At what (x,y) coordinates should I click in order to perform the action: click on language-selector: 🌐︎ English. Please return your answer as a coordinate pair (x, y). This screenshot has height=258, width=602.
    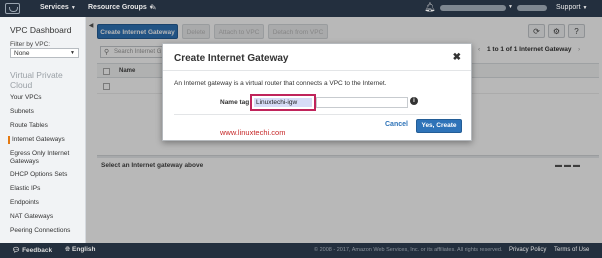
    Looking at the image, I should click on (80, 250).